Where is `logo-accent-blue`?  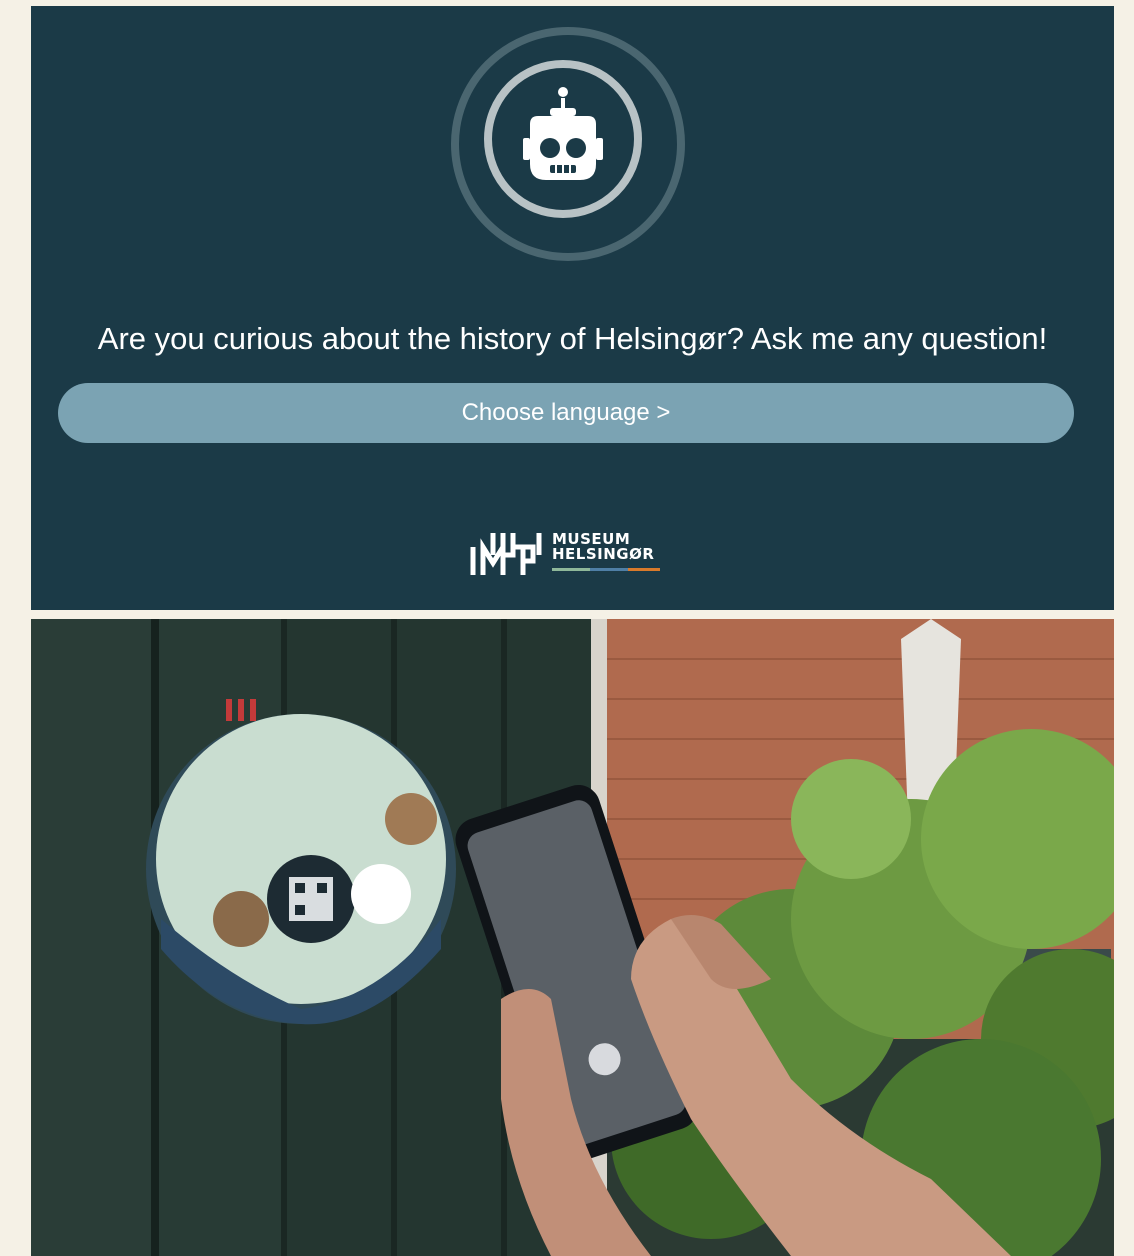
logo-accent-blue is located at coordinates (609, 569).